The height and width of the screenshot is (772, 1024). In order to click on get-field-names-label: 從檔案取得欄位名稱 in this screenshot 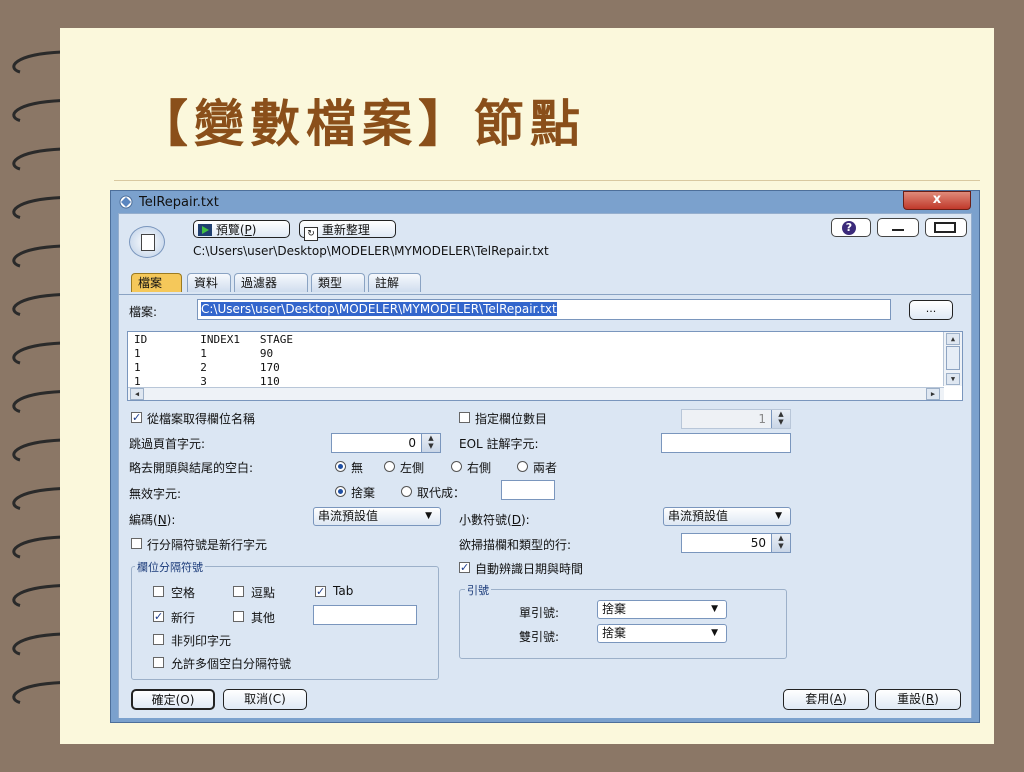, I will do `click(201, 419)`.